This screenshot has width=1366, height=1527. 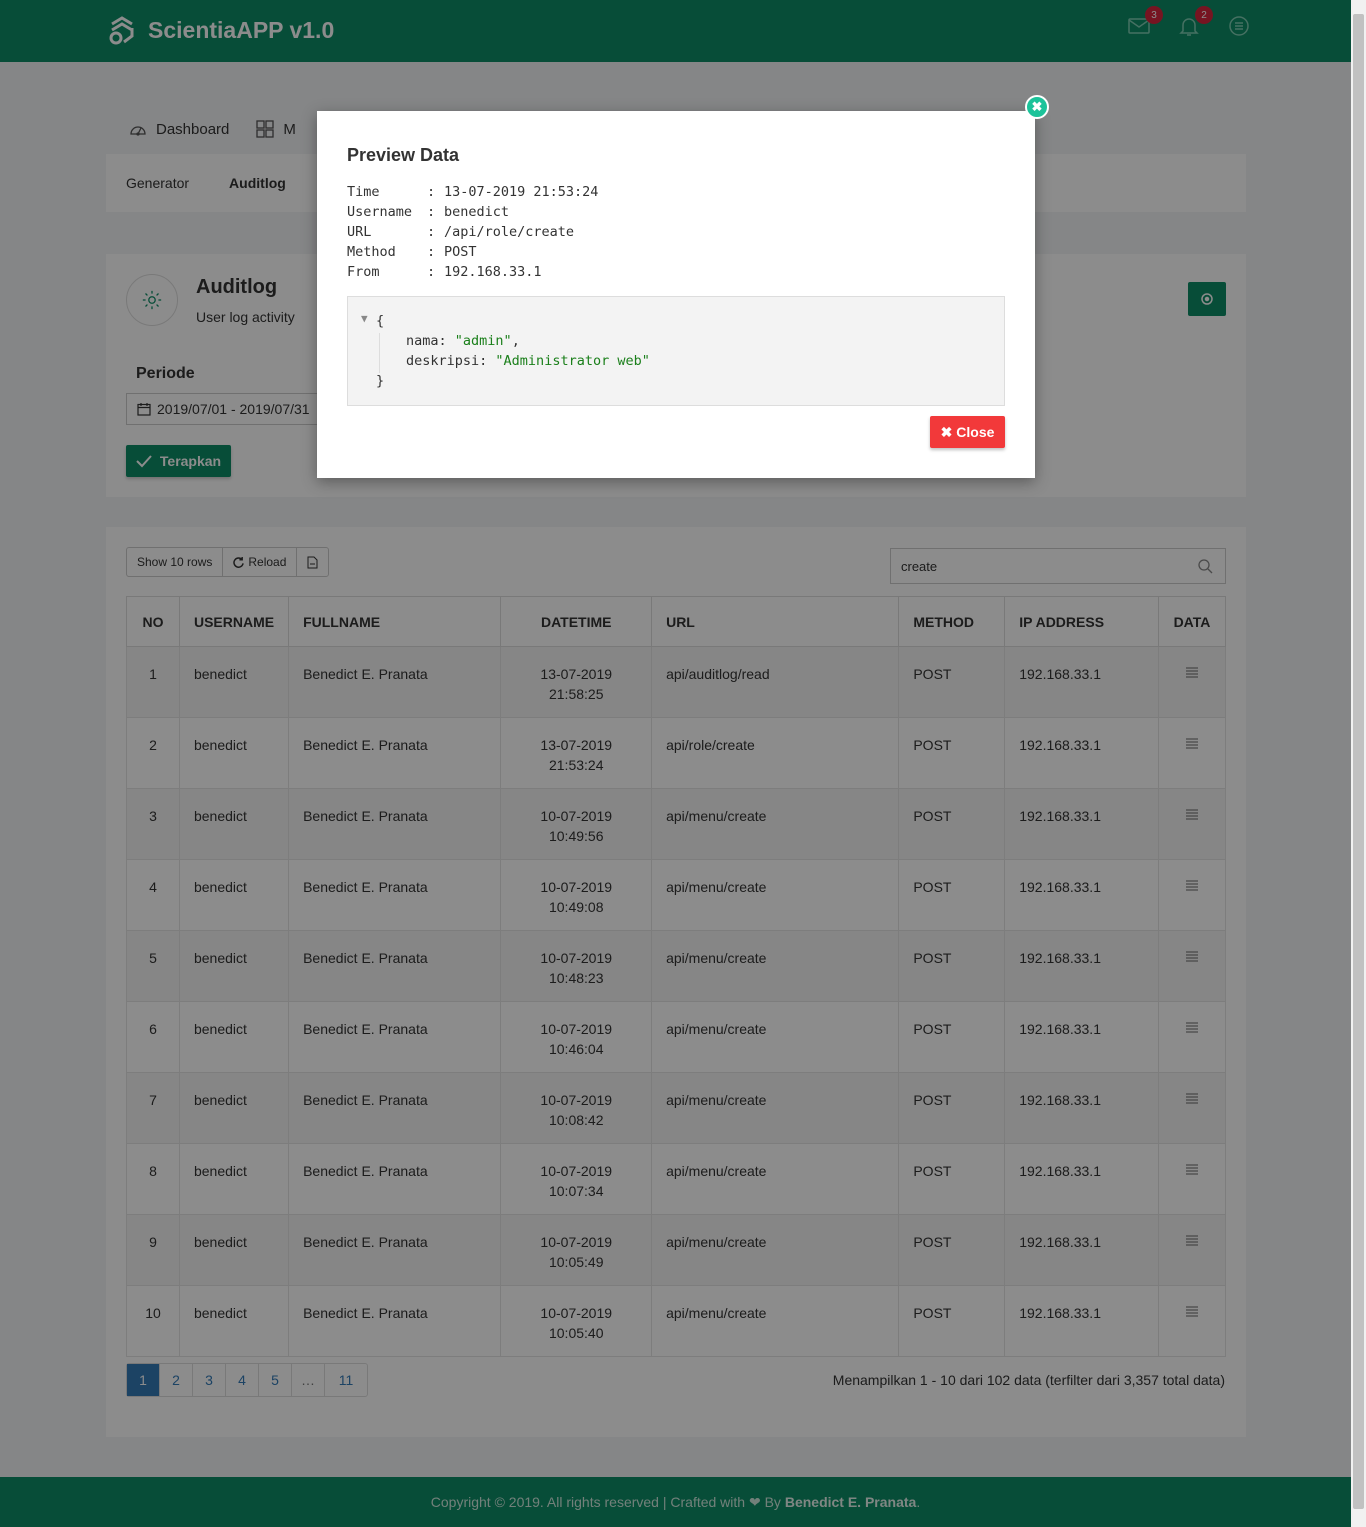 What do you see at coordinates (463, 341) in the screenshot?
I see `json-line: nama: "admin",` at bounding box center [463, 341].